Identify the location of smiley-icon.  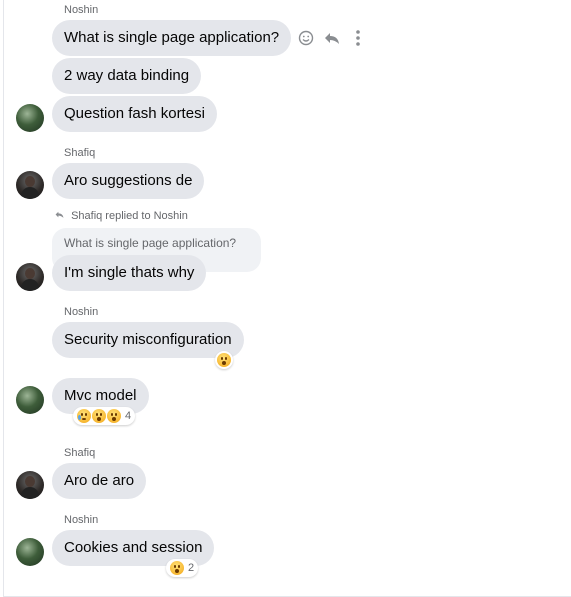
(306, 38).